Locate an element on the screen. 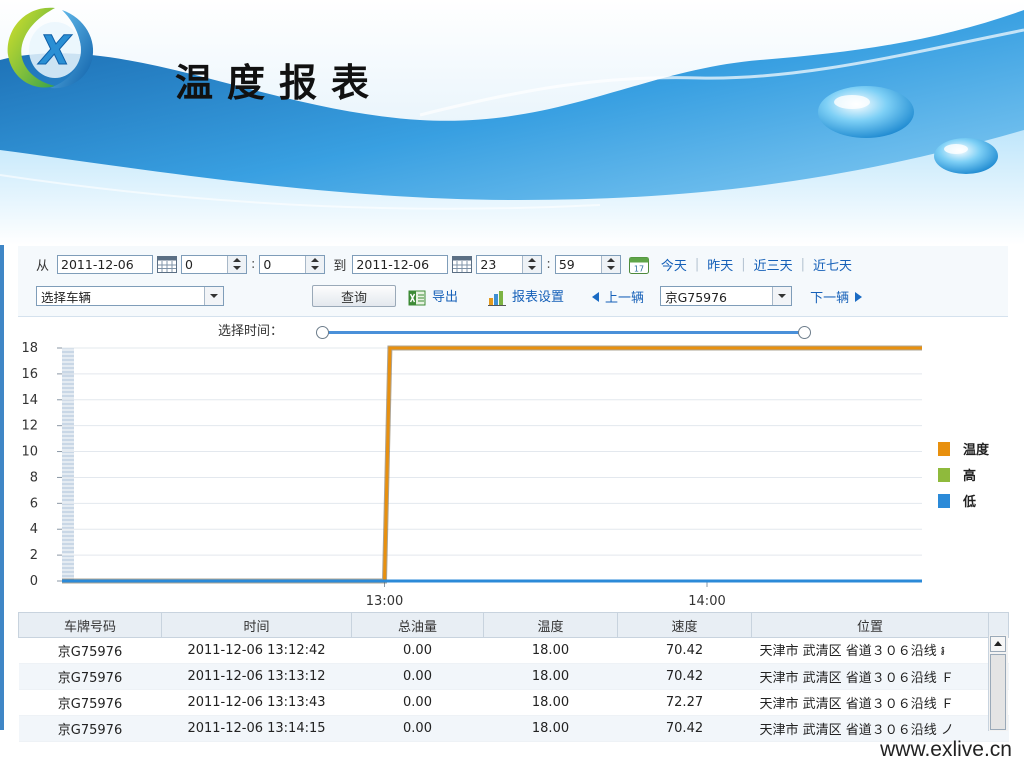 This screenshot has height=768, width=1024. y-tick-label: 2 is located at coordinates (34, 555).